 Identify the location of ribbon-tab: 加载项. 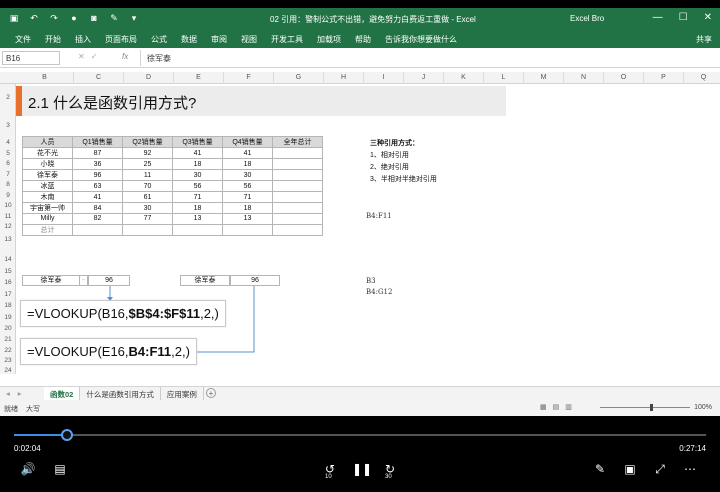
(329, 39).